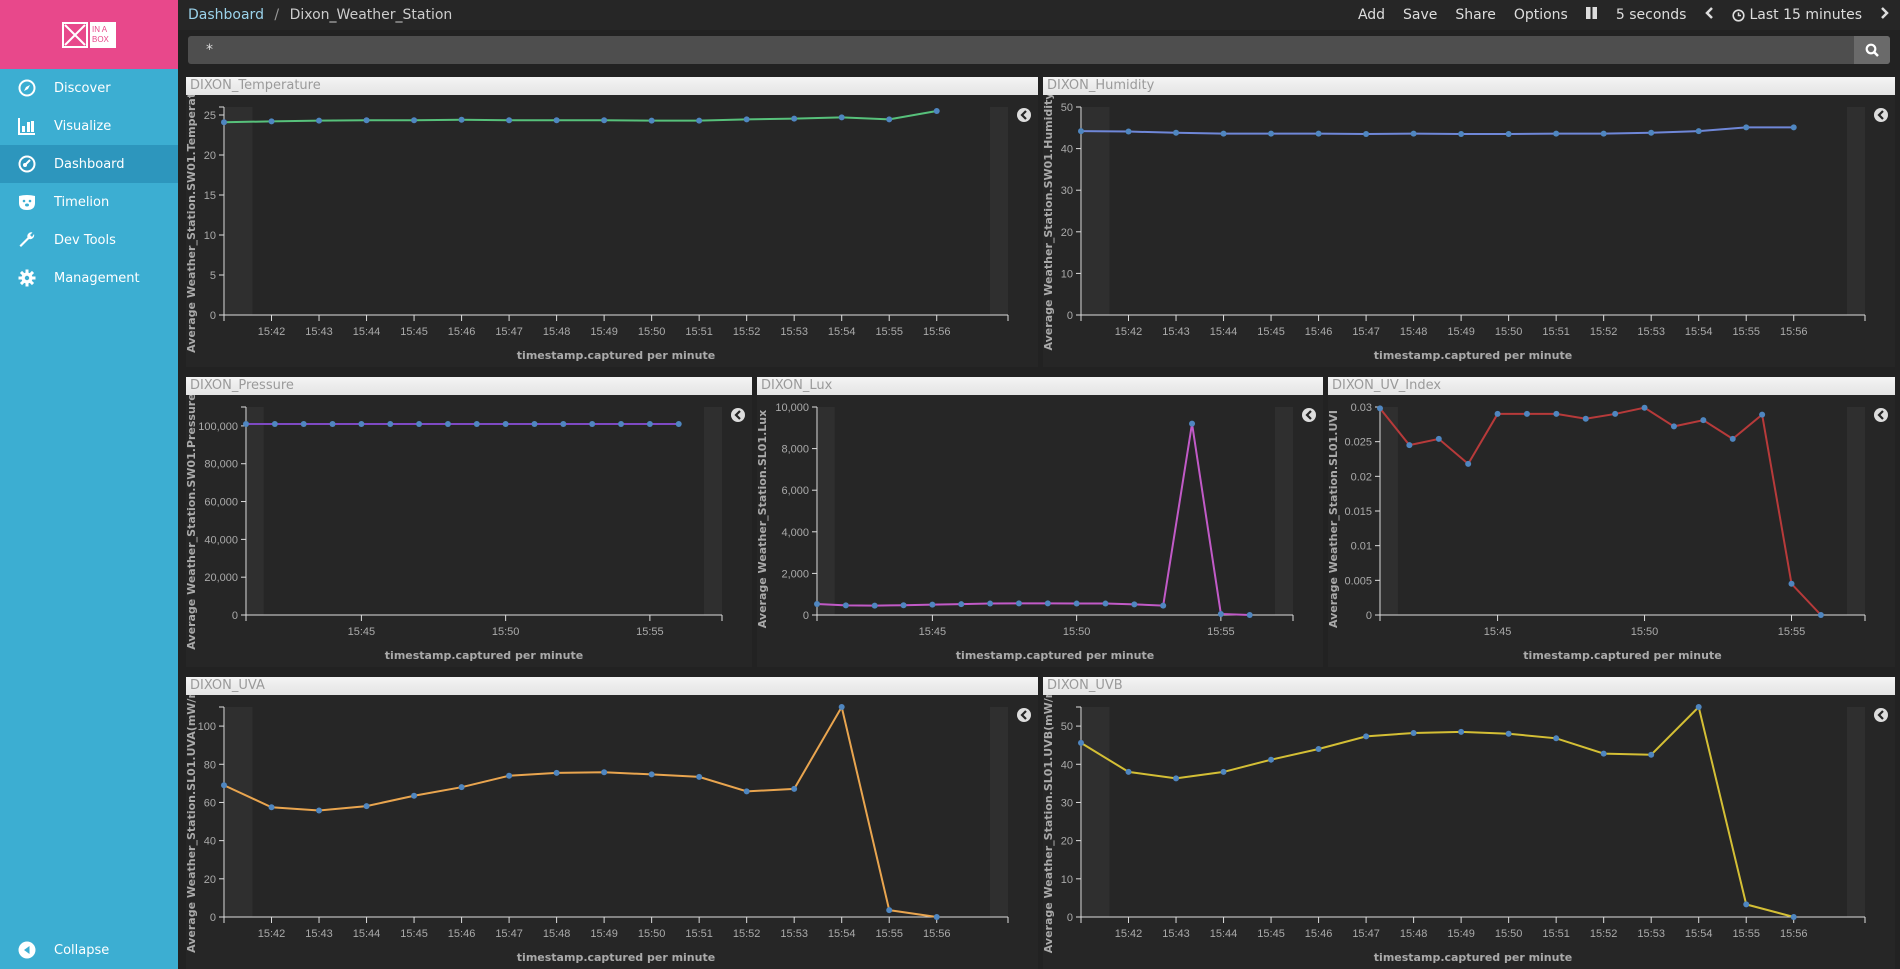 The height and width of the screenshot is (969, 1900). Describe the element at coordinates (469, 386) in the screenshot. I see `panel-title: DIXON_Pressure` at that location.